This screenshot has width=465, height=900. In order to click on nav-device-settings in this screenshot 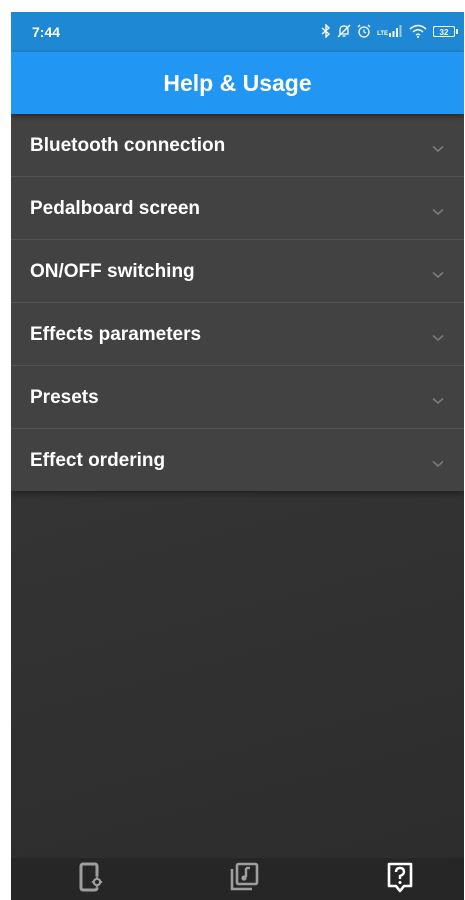, I will do `click(91, 879)`.